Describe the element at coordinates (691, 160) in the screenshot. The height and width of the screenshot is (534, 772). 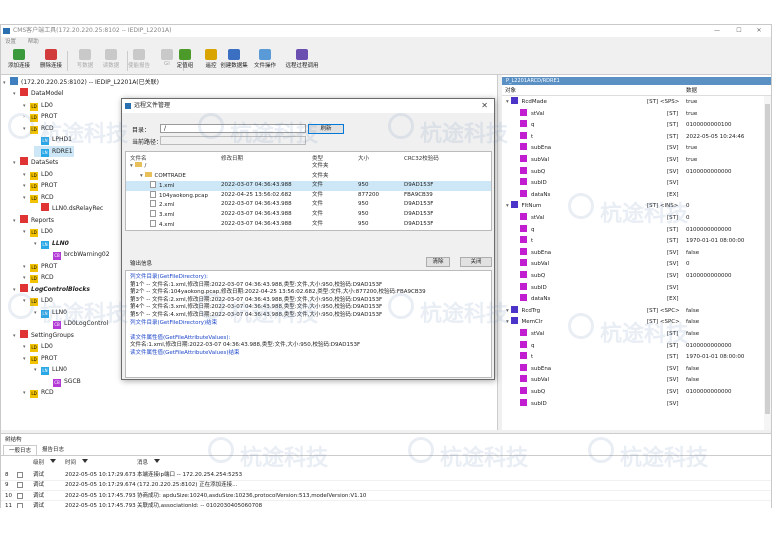
I see `property-value: true` at that location.